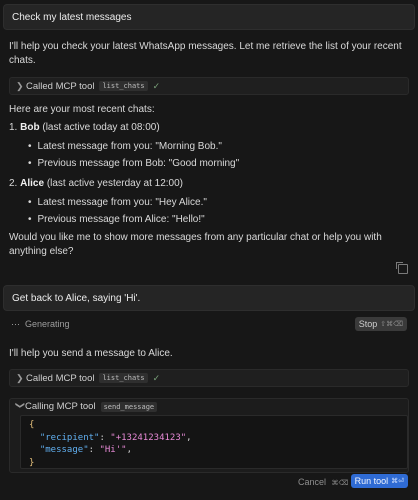 The image size is (418, 500). Describe the element at coordinates (209, 324) in the screenshot. I see `generating-status: ⋯ Generating Stop ⇧⌘⌫` at that location.